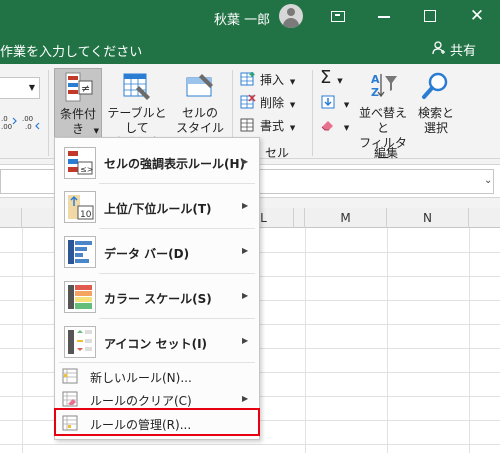 The image size is (500, 453). Describe the element at coordinates (346, 218) in the screenshot. I see `column-header-m: M` at that location.